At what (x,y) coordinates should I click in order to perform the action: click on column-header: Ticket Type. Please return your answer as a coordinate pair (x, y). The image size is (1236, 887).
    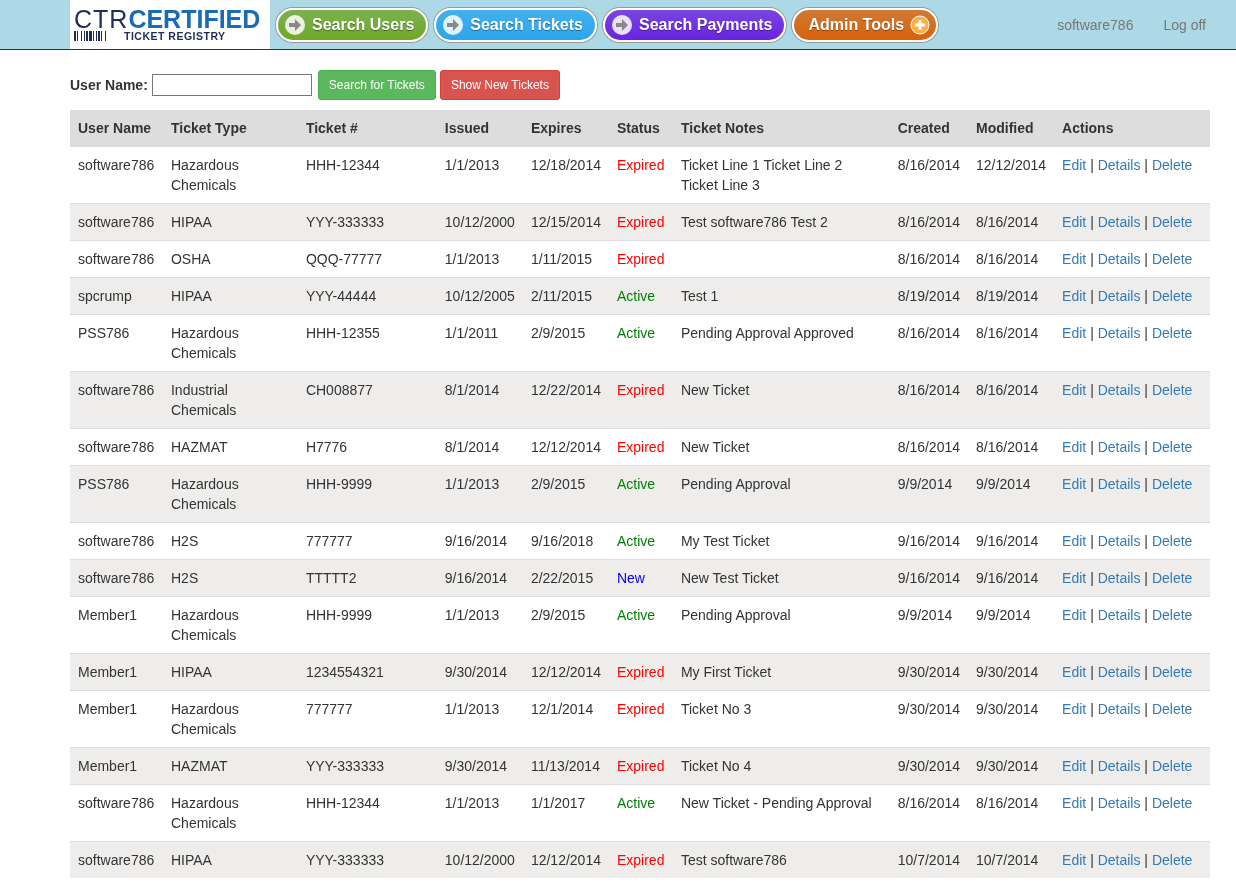
    Looking at the image, I should click on (230, 128).